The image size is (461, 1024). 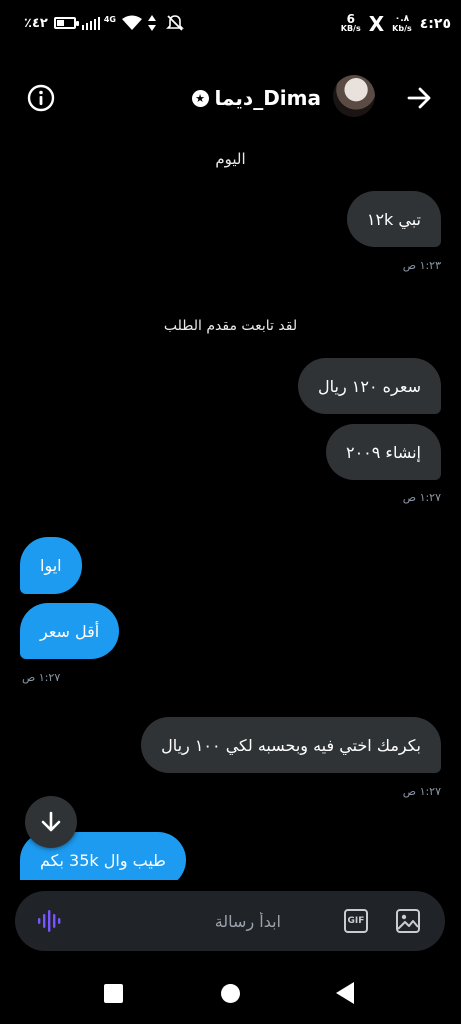 I want to click on battery-icon, so click(x=66, y=23).